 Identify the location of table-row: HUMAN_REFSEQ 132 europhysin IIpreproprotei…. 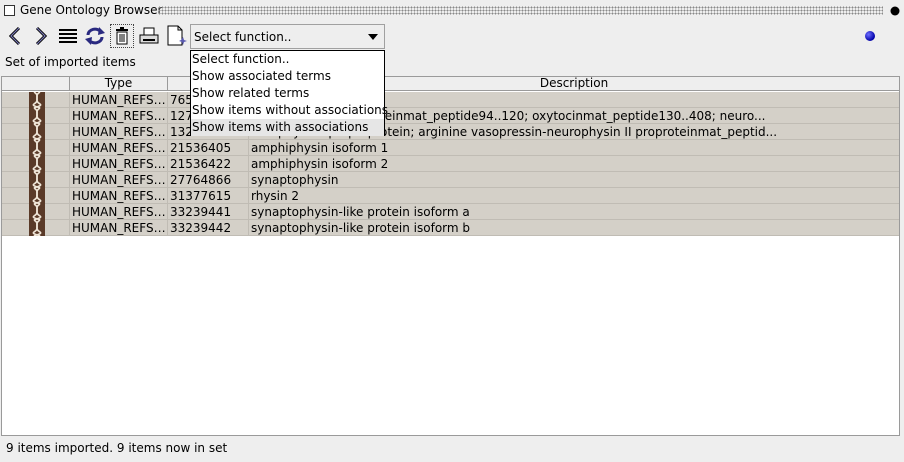
(450, 132).